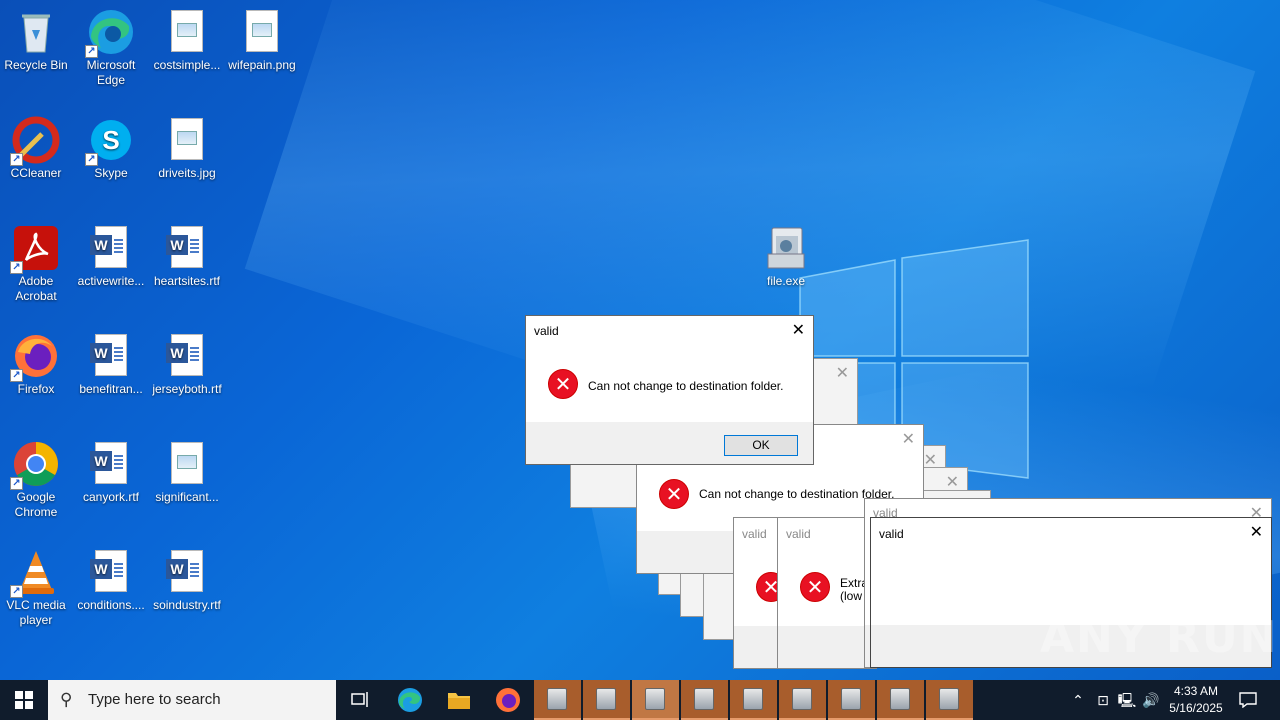 This screenshot has height=720, width=1280. What do you see at coordinates (35, 141) in the screenshot?
I see `ccleaner-icon: ↗` at bounding box center [35, 141].